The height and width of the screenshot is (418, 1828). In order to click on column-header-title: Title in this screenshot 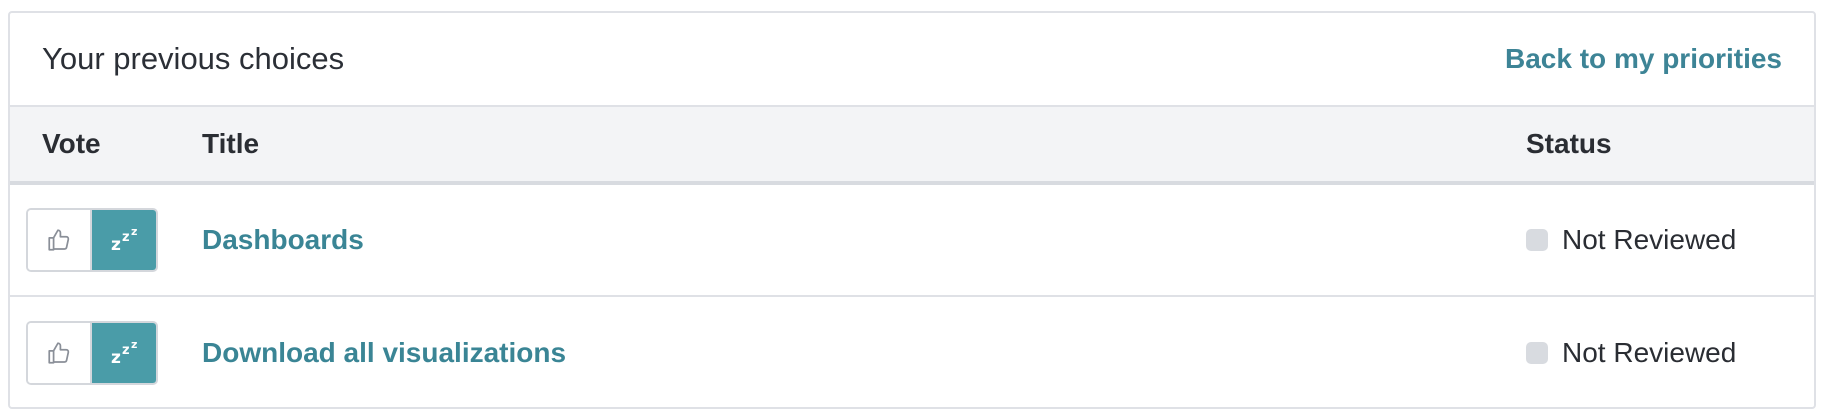, I will do `click(231, 143)`.